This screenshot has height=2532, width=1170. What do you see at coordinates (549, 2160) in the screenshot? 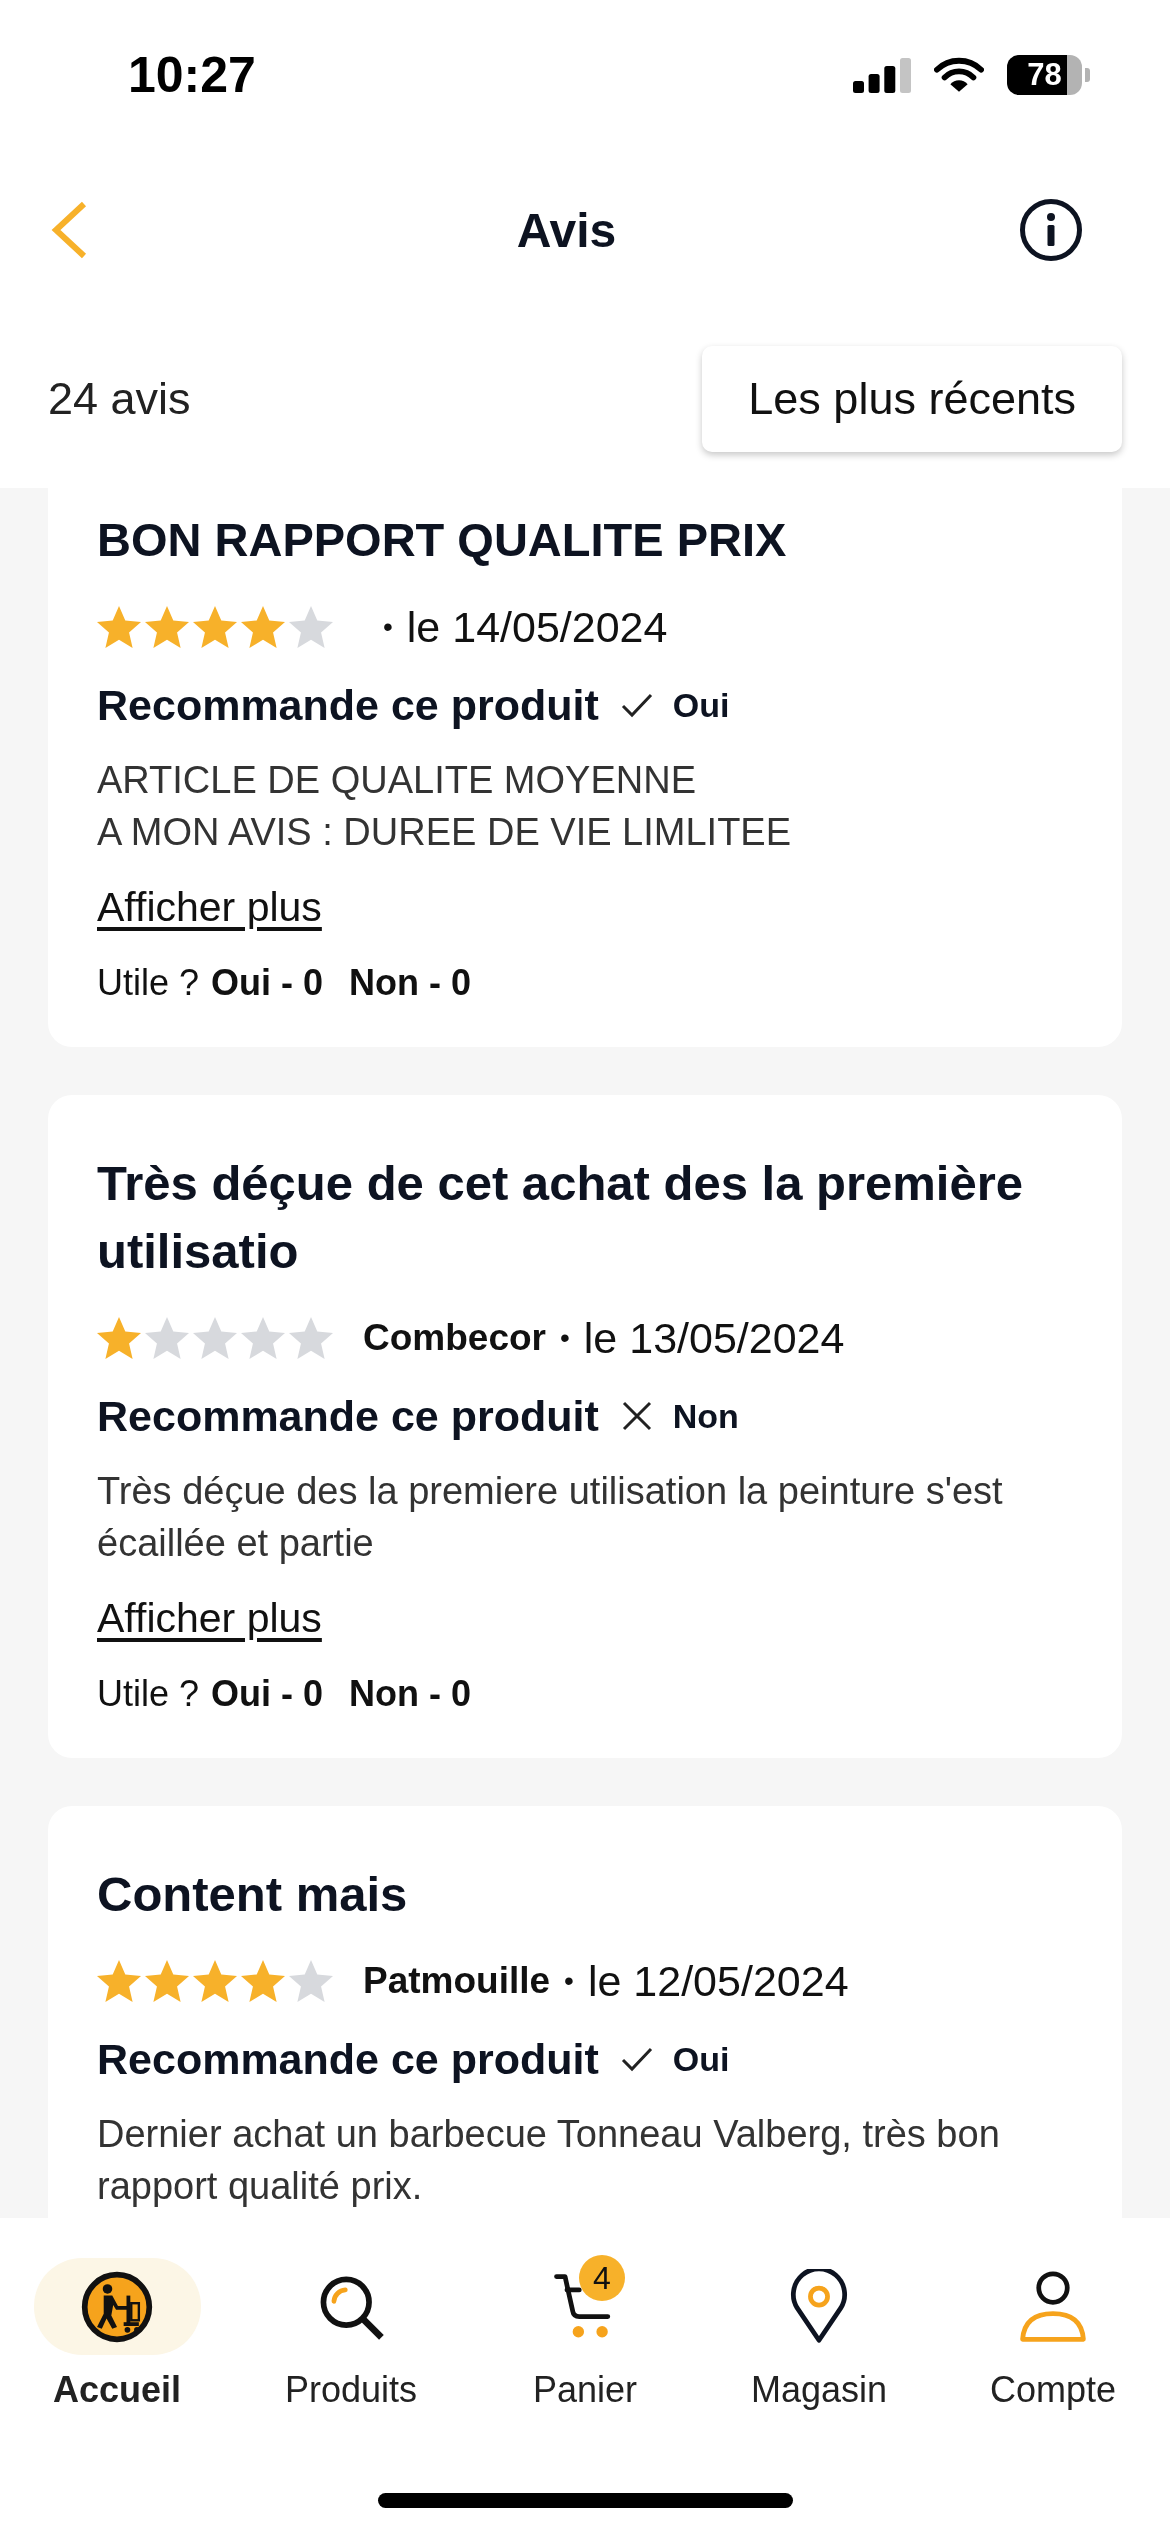
I see `review-text: Dernier achat un barbecue Tonneau Valberg, très bon rapport qualité prix.` at bounding box center [549, 2160].